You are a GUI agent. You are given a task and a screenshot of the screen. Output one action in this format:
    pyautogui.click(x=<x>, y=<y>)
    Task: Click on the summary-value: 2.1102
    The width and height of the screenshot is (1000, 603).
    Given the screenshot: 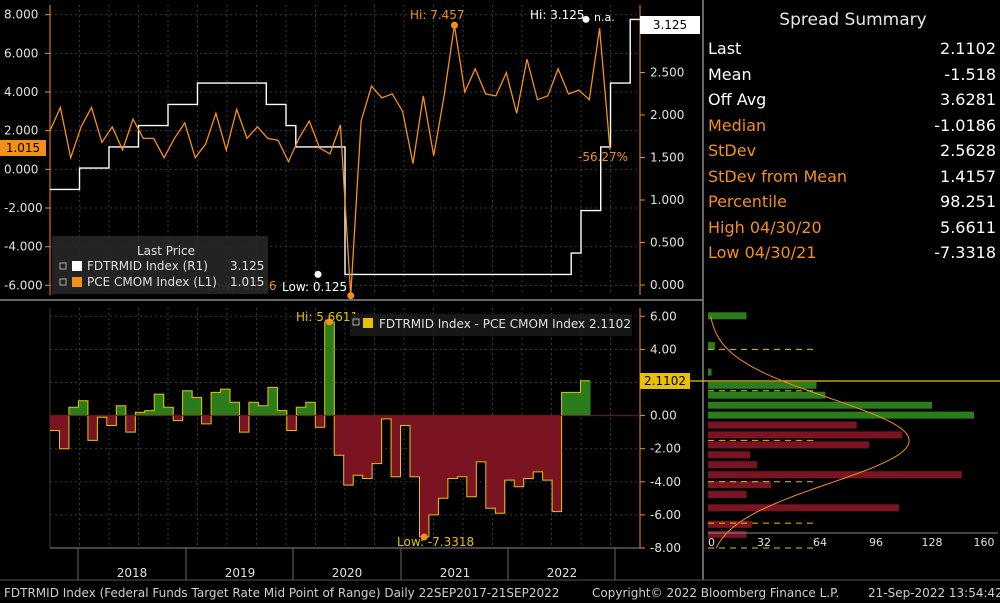 What is the action you would take?
    pyautogui.click(x=968, y=48)
    